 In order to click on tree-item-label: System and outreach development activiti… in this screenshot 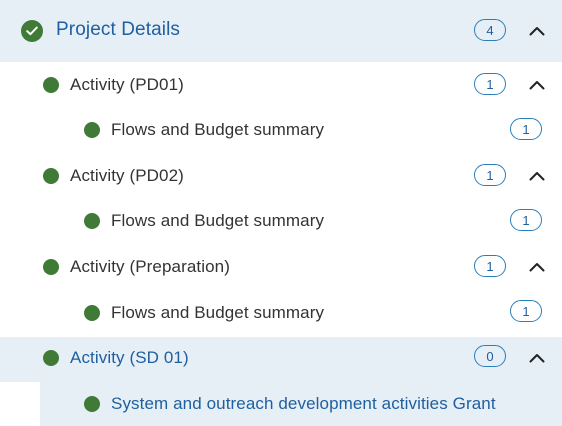, I will do `click(303, 403)`.